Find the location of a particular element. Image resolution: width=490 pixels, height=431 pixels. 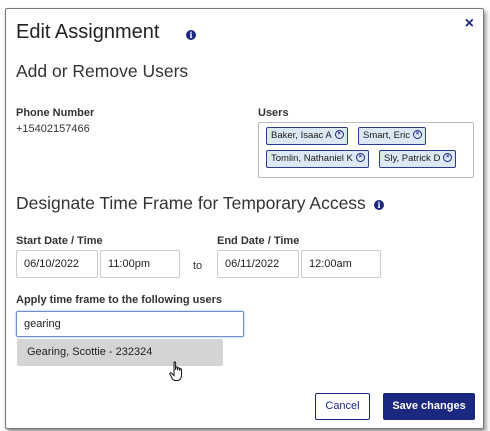

user-chip-label: Smart, Eric is located at coordinates (386, 135).